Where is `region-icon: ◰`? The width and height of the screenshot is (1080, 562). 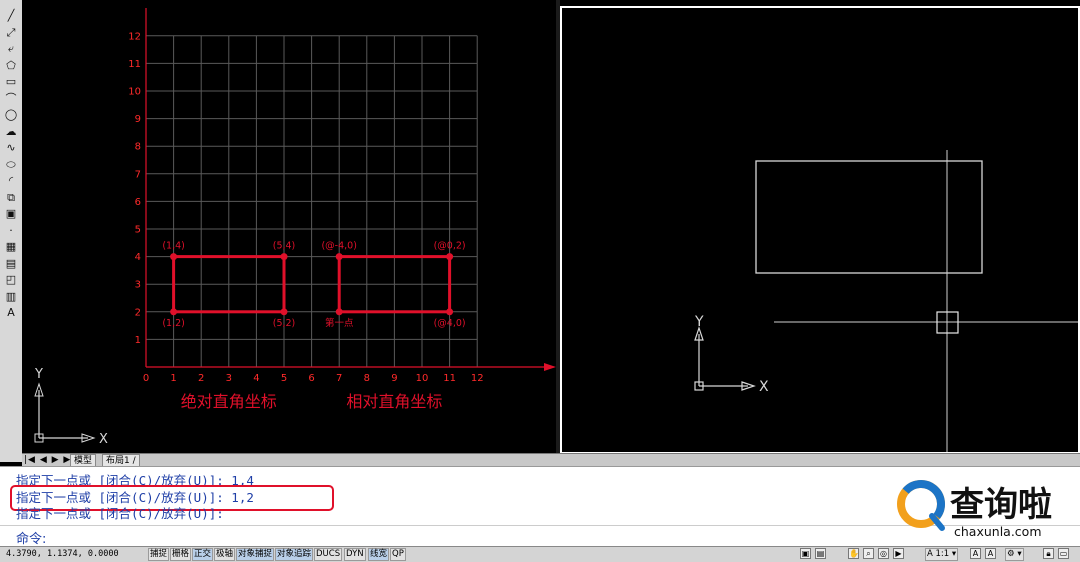
region-icon: ◰ is located at coordinates (11, 279).